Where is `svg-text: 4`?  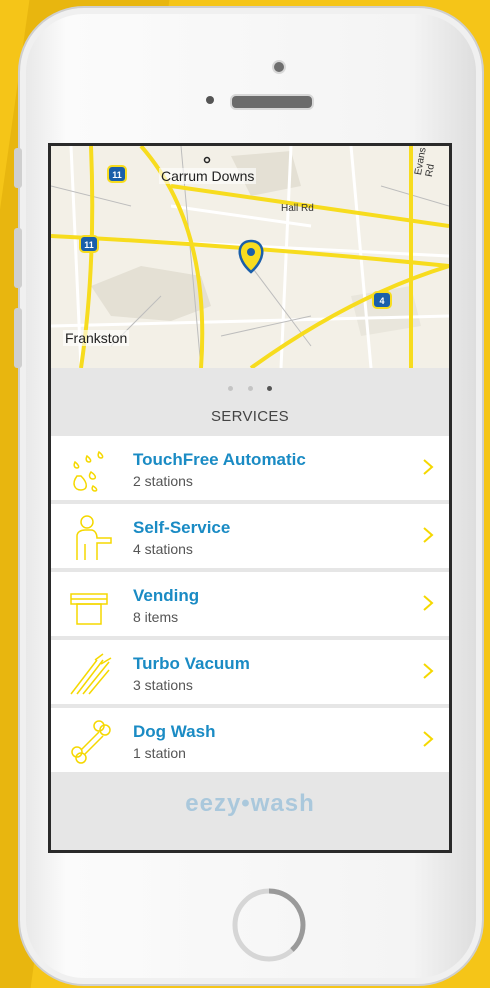 svg-text: 4 is located at coordinates (381, 301).